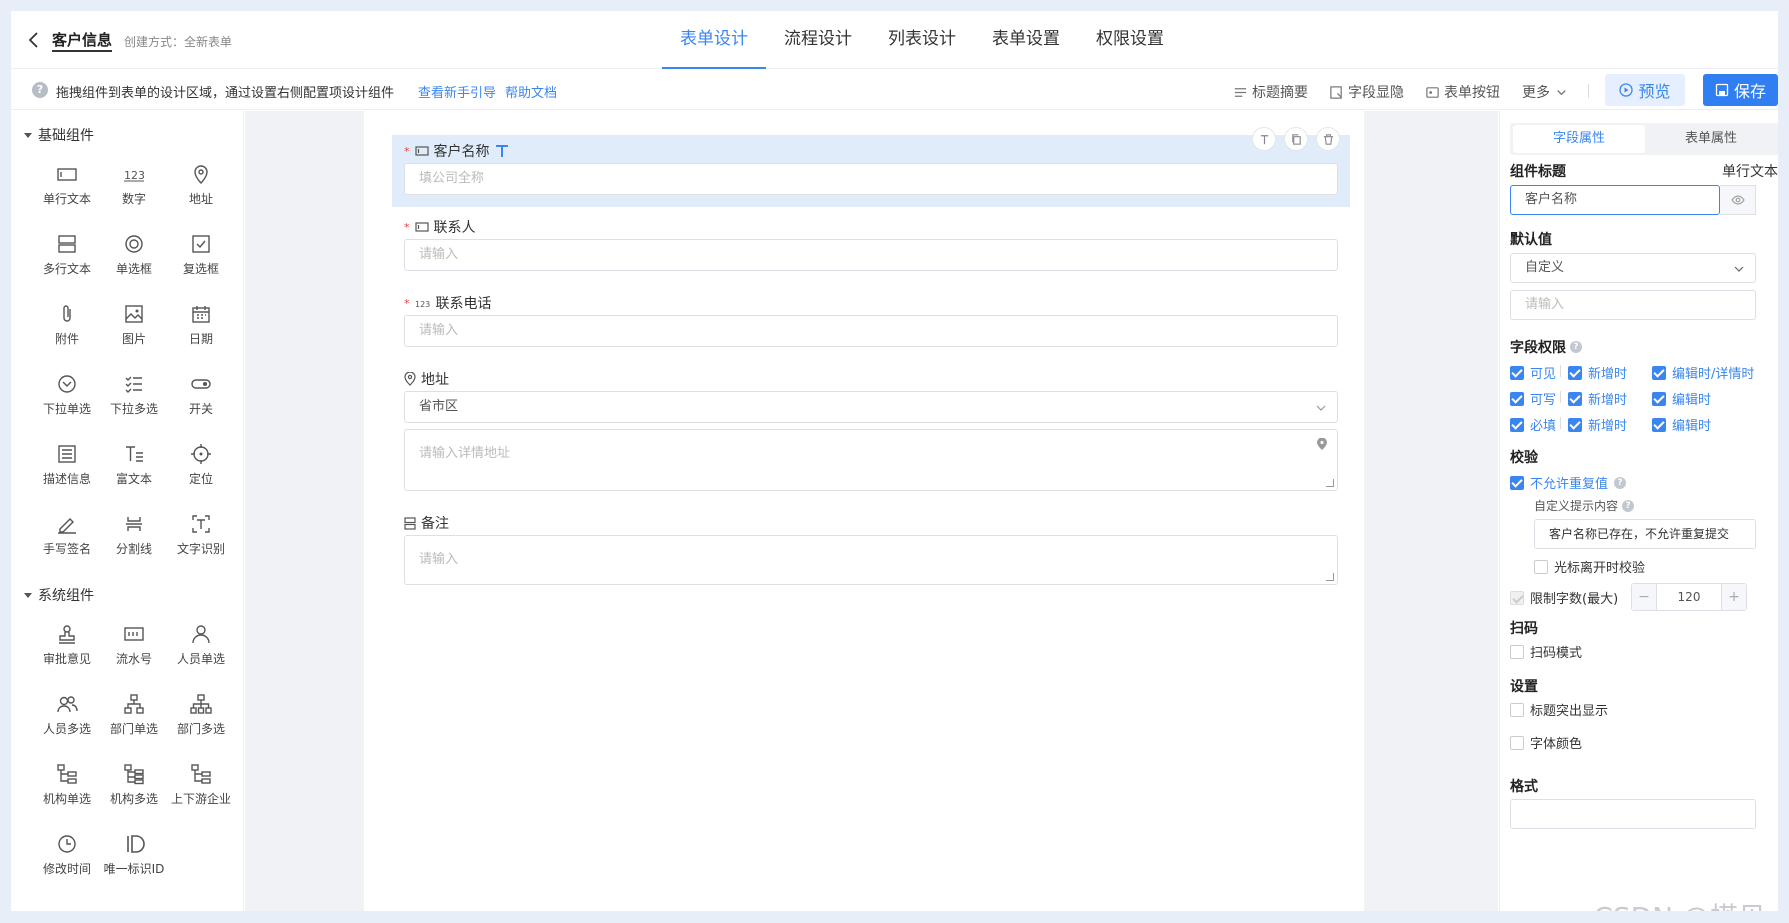 The height and width of the screenshot is (923, 1789). I want to click on comp-number: 123 数字, so click(134, 191).